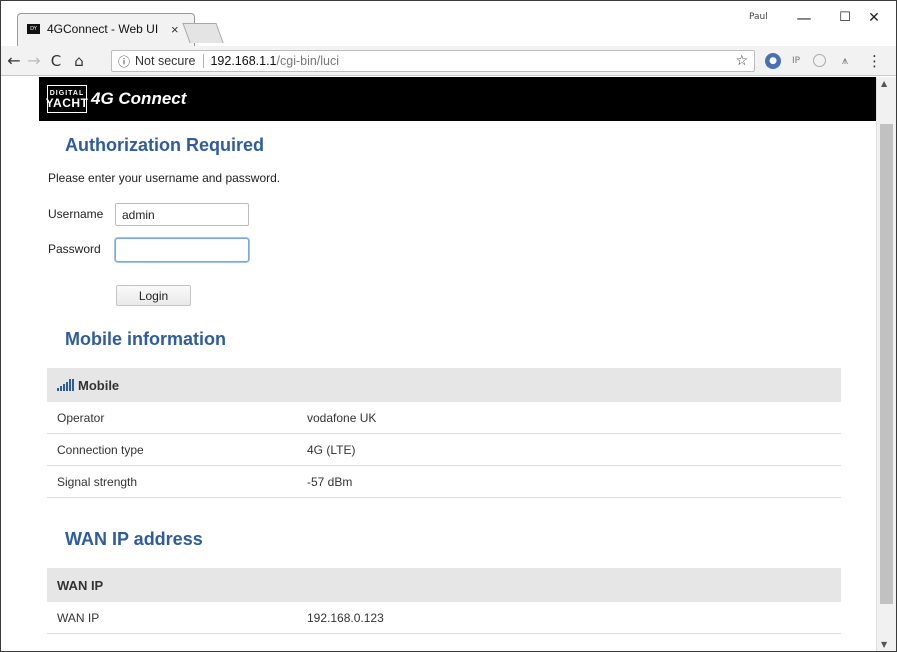  I want to click on scroll-up-icon: ▲, so click(884, 83).